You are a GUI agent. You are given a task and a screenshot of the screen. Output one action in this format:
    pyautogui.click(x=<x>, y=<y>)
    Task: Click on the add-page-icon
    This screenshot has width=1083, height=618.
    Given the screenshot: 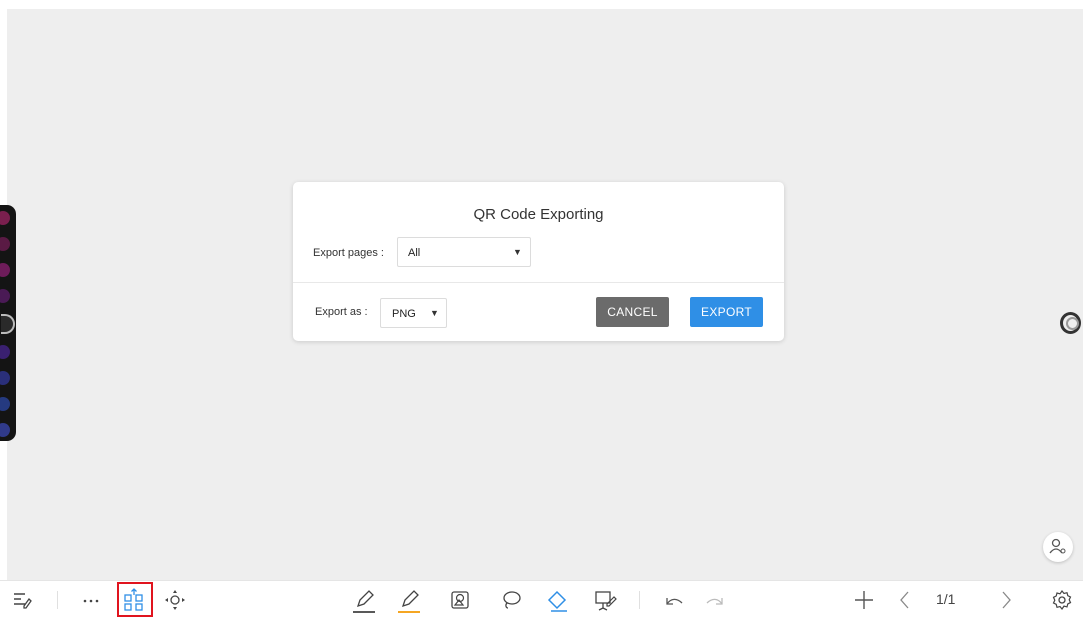 What is the action you would take?
    pyautogui.click(x=864, y=600)
    